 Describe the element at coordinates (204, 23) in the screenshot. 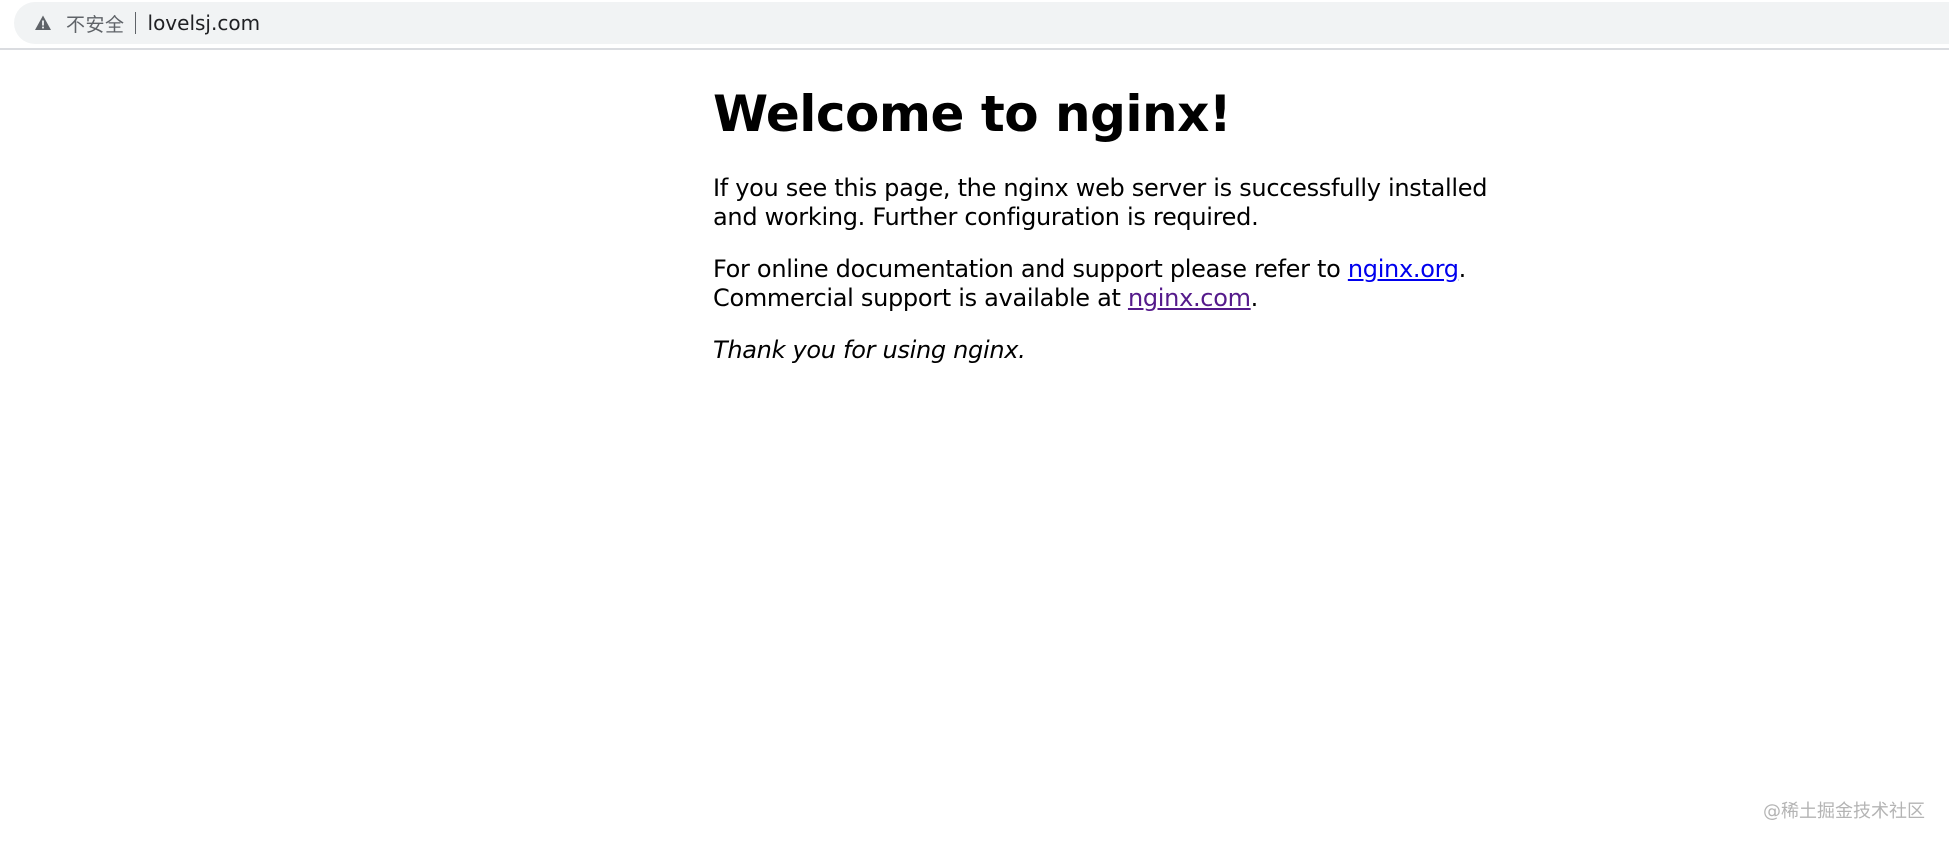

I see `url-text: lovelsj.com` at that location.